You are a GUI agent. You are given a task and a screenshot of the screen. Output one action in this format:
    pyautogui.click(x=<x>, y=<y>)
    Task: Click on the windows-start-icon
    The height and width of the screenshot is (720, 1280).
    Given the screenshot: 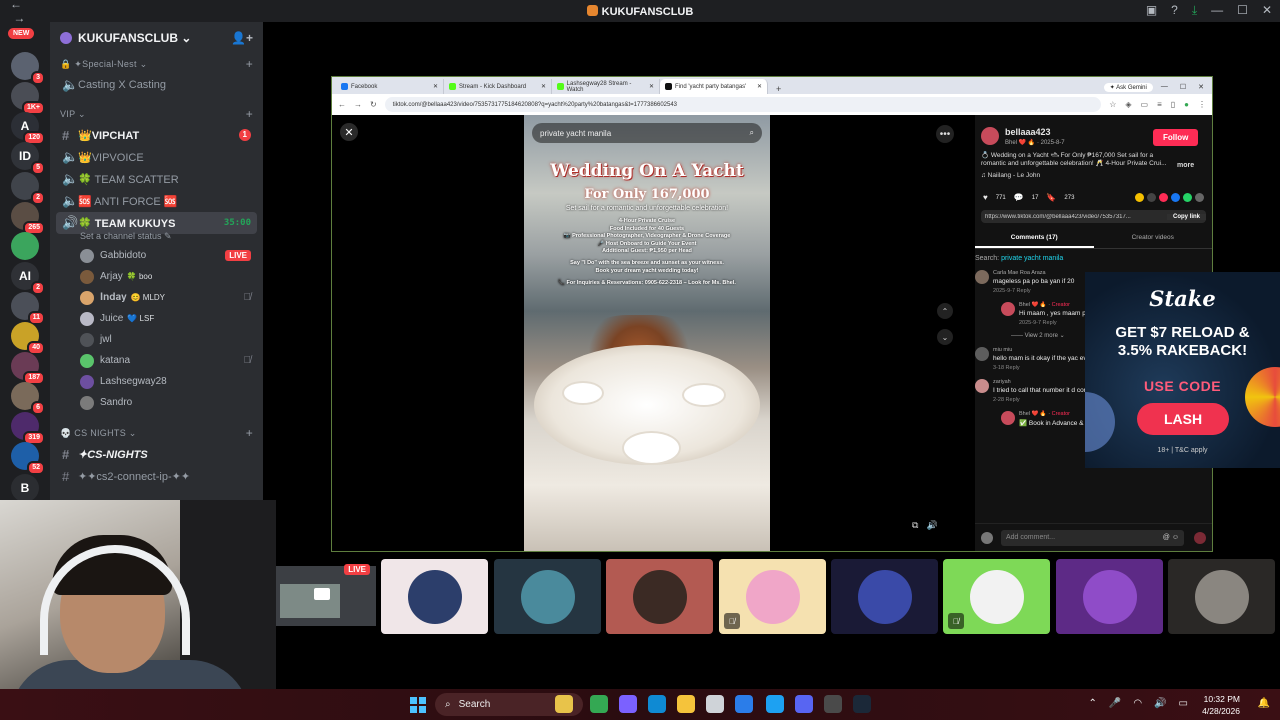 What is the action you would take?
    pyautogui.click(x=418, y=705)
    